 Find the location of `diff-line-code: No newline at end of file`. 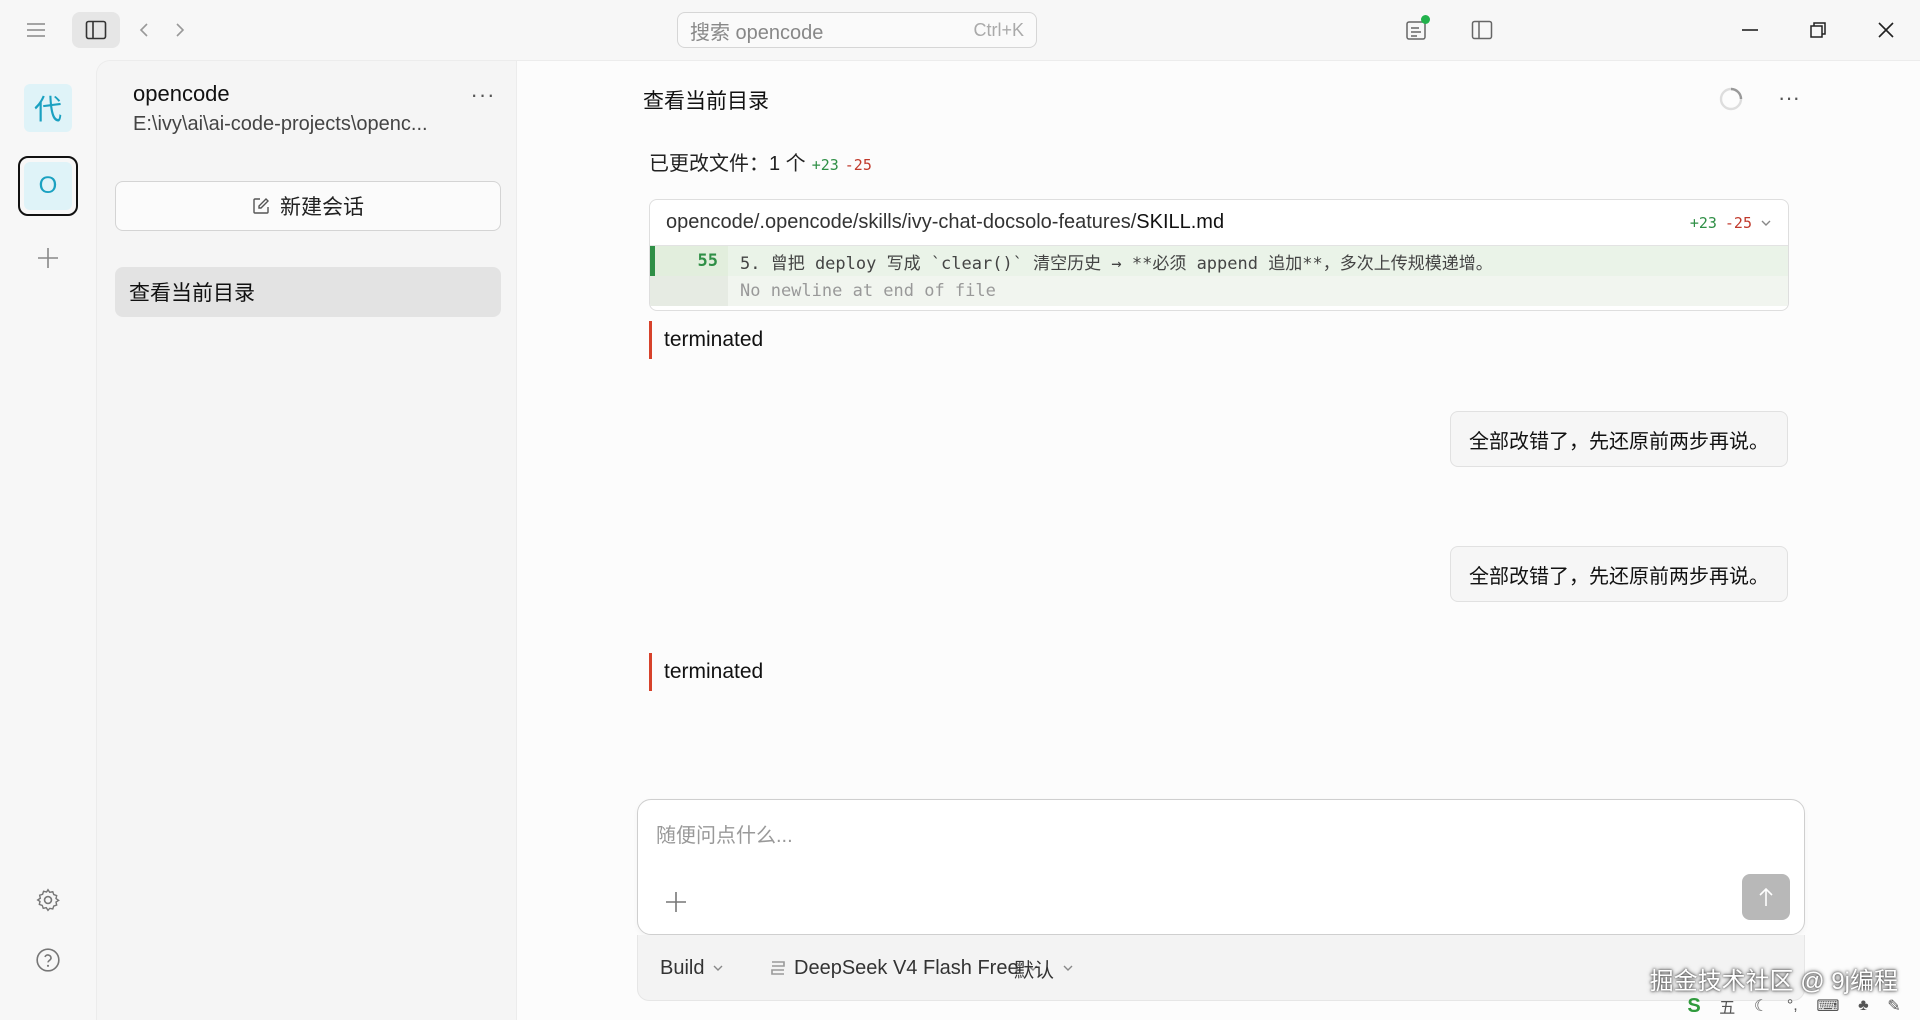

diff-line-code: No newline at end of file is located at coordinates (868, 291).